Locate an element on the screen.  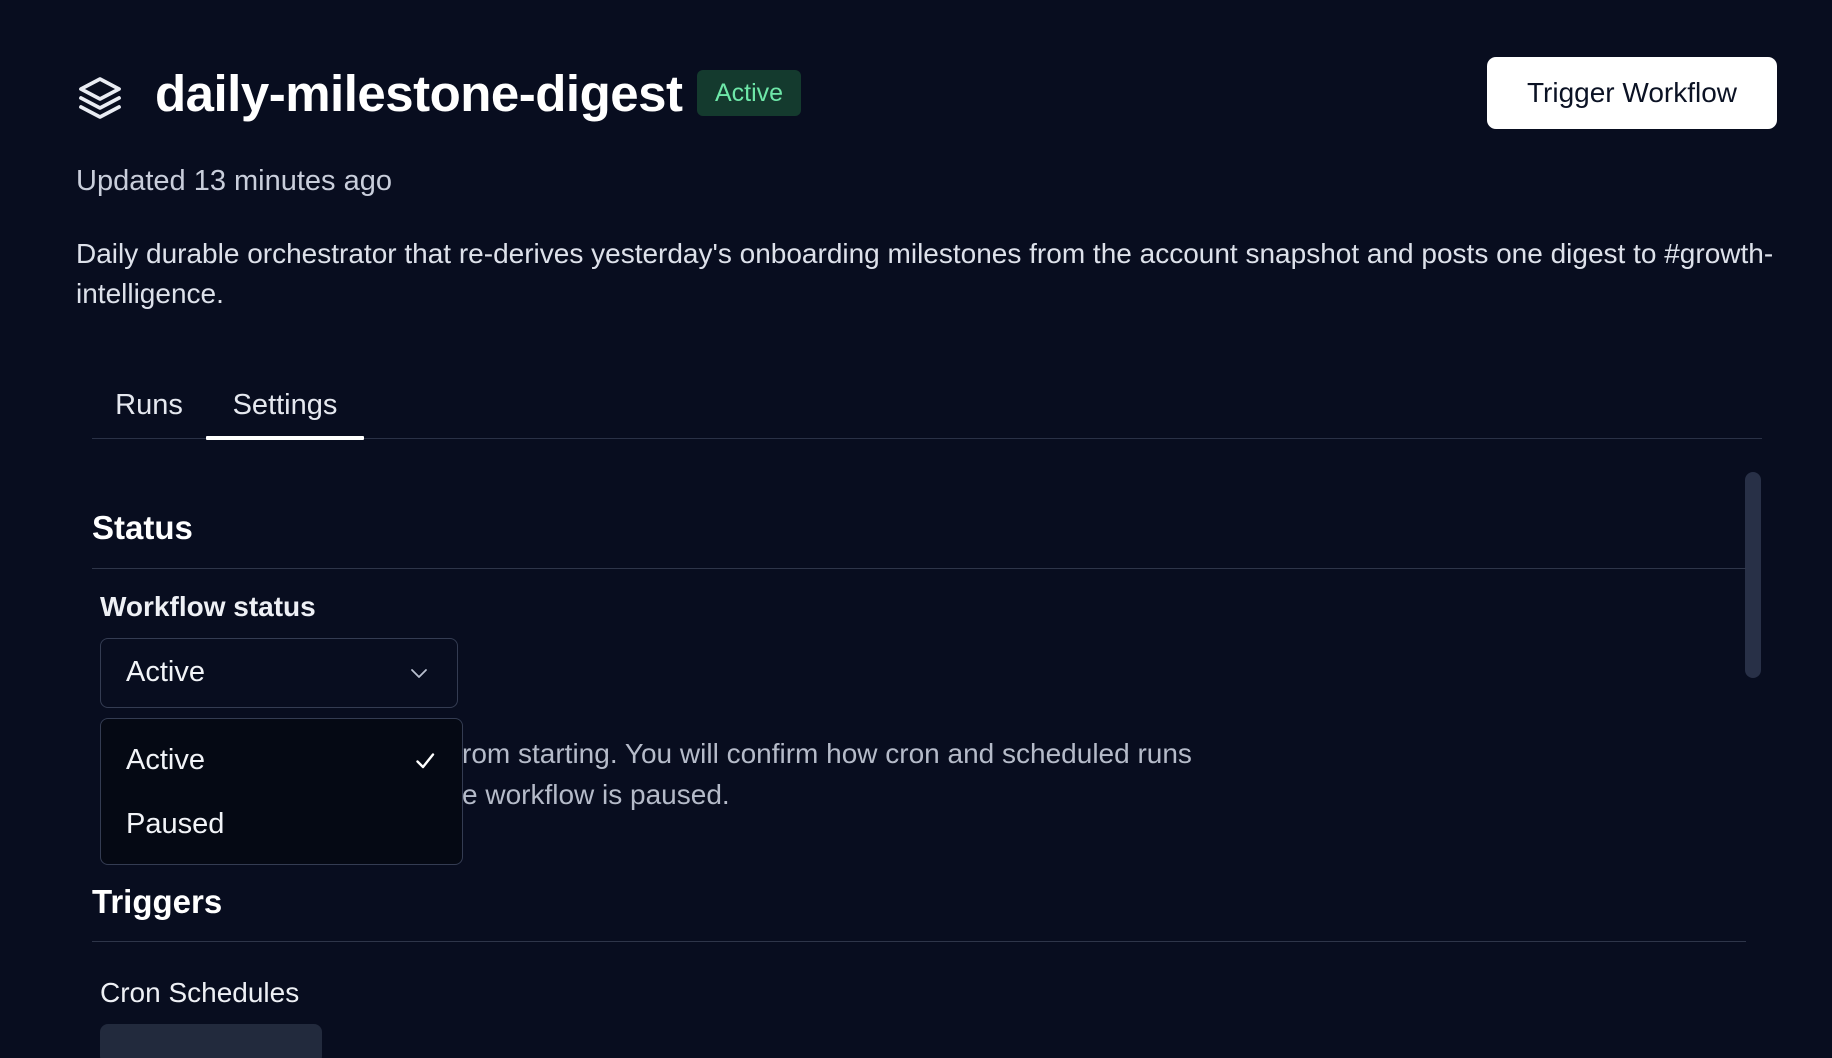
status-badge: Active is located at coordinates (749, 93).